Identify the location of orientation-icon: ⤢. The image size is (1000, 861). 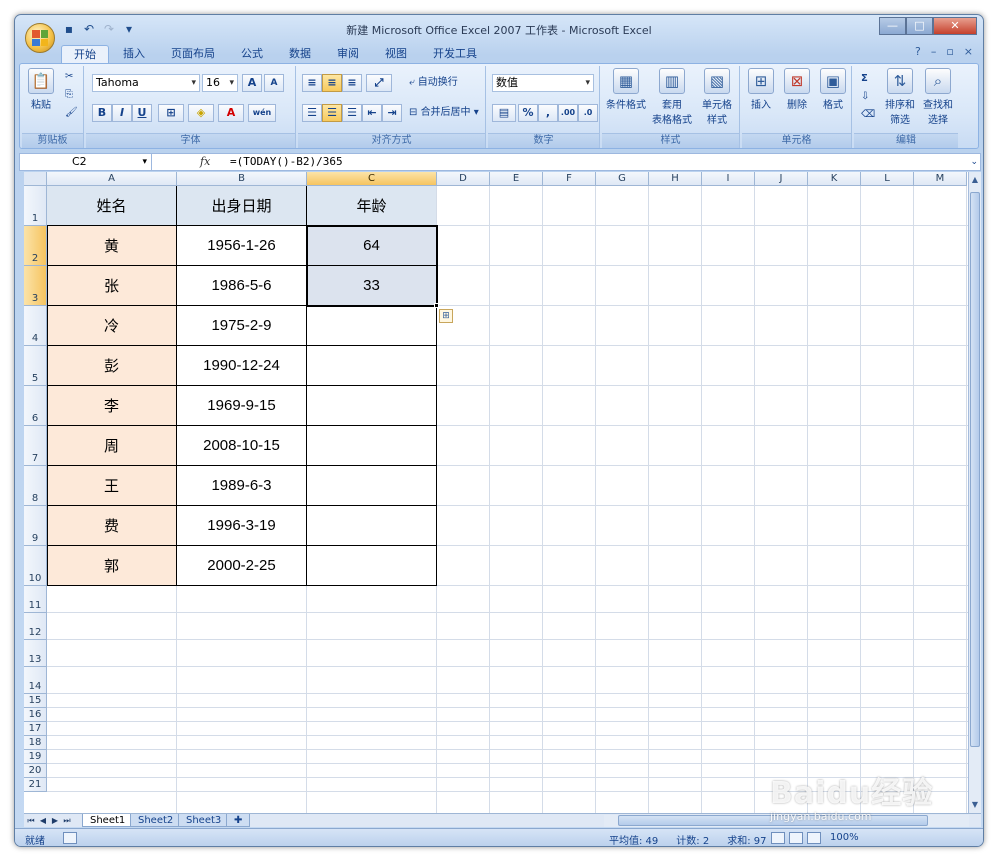
(379, 83).